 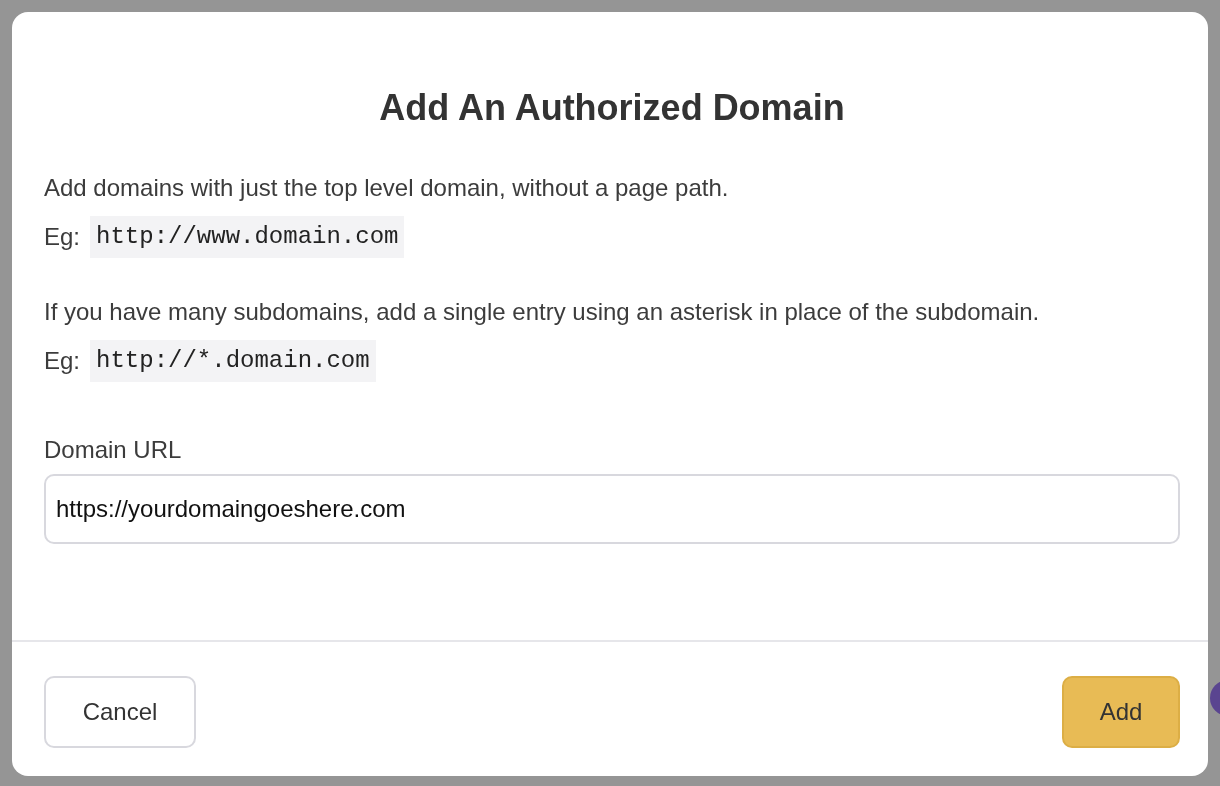 What do you see at coordinates (612, 509) in the screenshot?
I see `url-input-field: https://yourdomaingoeshere.com` at bounding box center [612, 509].